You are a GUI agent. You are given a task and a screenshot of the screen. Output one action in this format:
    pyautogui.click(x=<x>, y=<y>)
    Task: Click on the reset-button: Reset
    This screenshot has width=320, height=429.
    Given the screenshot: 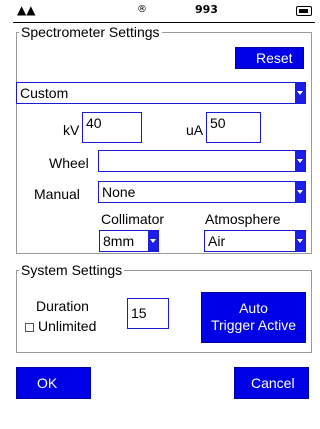 What is the action you would take?
    pyautogui.click(x=269, y=58)
    